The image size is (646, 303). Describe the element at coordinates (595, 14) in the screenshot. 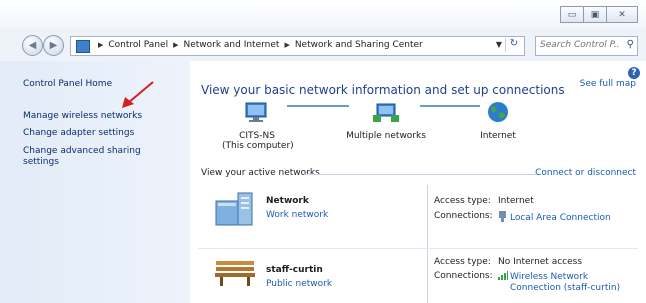

I see `maximize-button: ▣` at that location.